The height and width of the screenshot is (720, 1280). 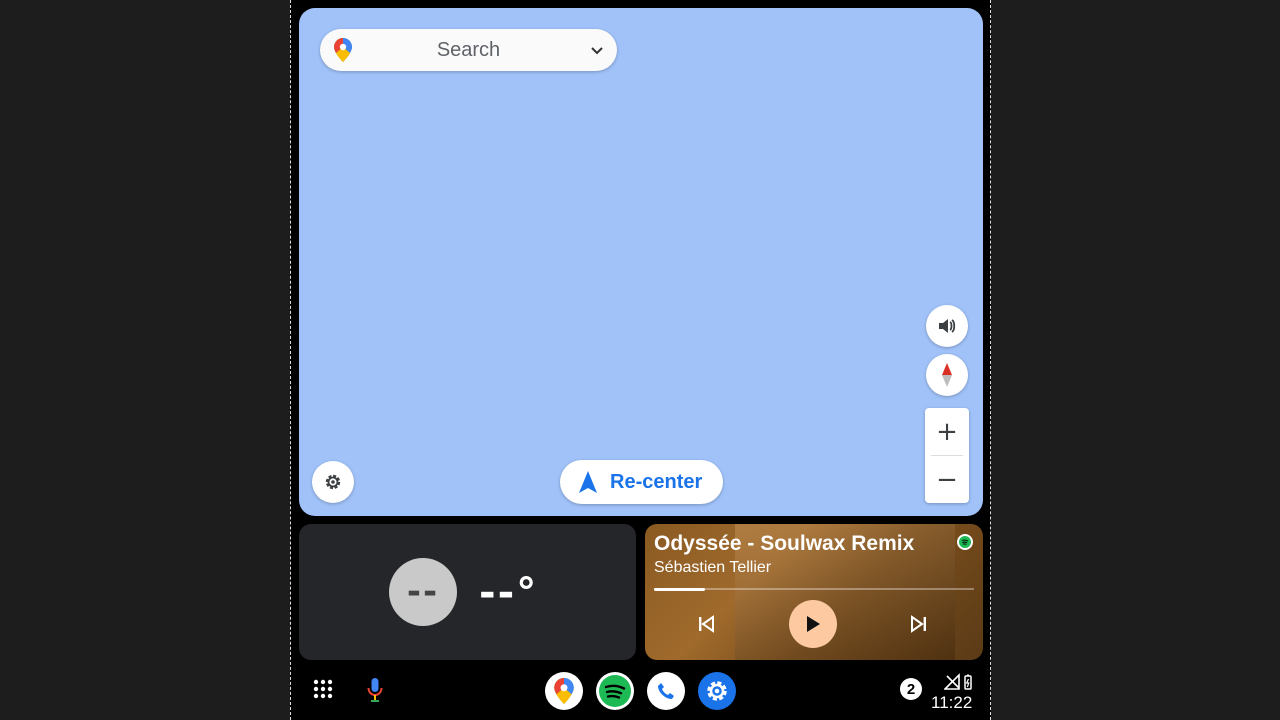 What do you see at coordinates (814, 589) in the screenshot?
I see `progress-track` at bounding box center [814, 589].